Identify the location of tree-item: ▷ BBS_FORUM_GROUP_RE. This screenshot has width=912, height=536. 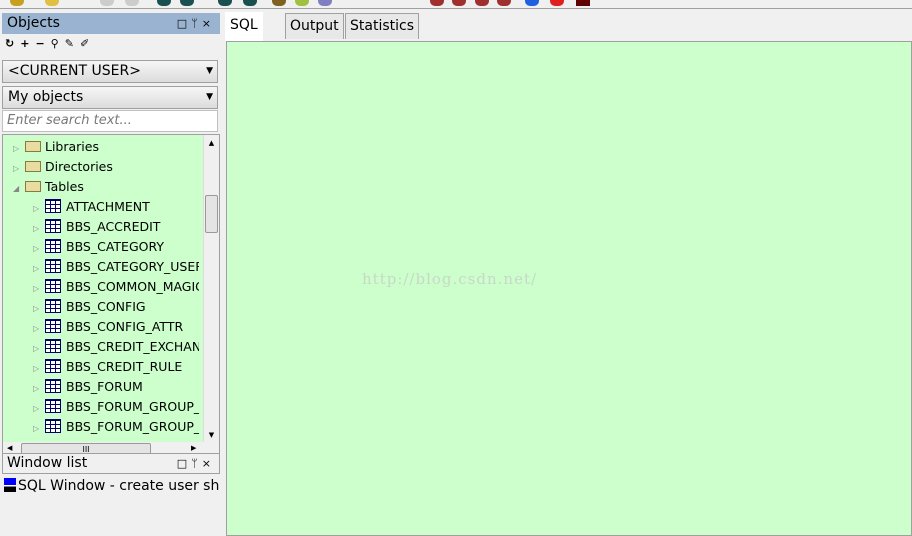
(116, 407).